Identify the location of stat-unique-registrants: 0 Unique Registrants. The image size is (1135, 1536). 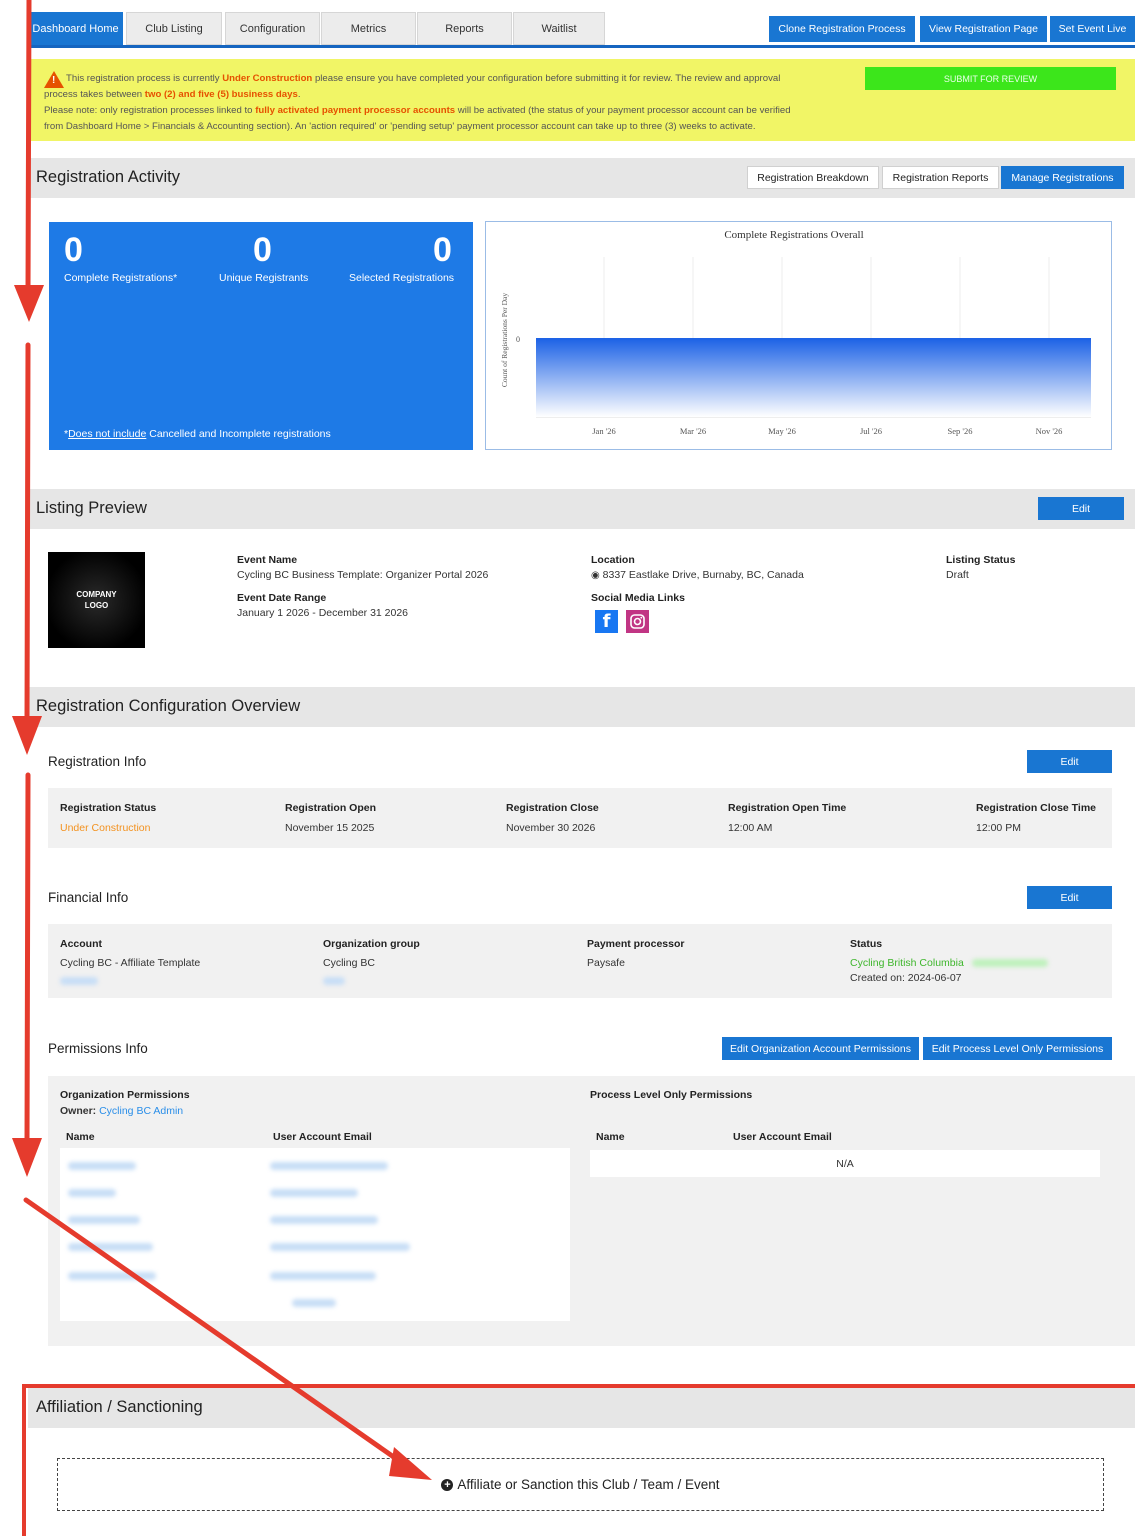
(264, 257).